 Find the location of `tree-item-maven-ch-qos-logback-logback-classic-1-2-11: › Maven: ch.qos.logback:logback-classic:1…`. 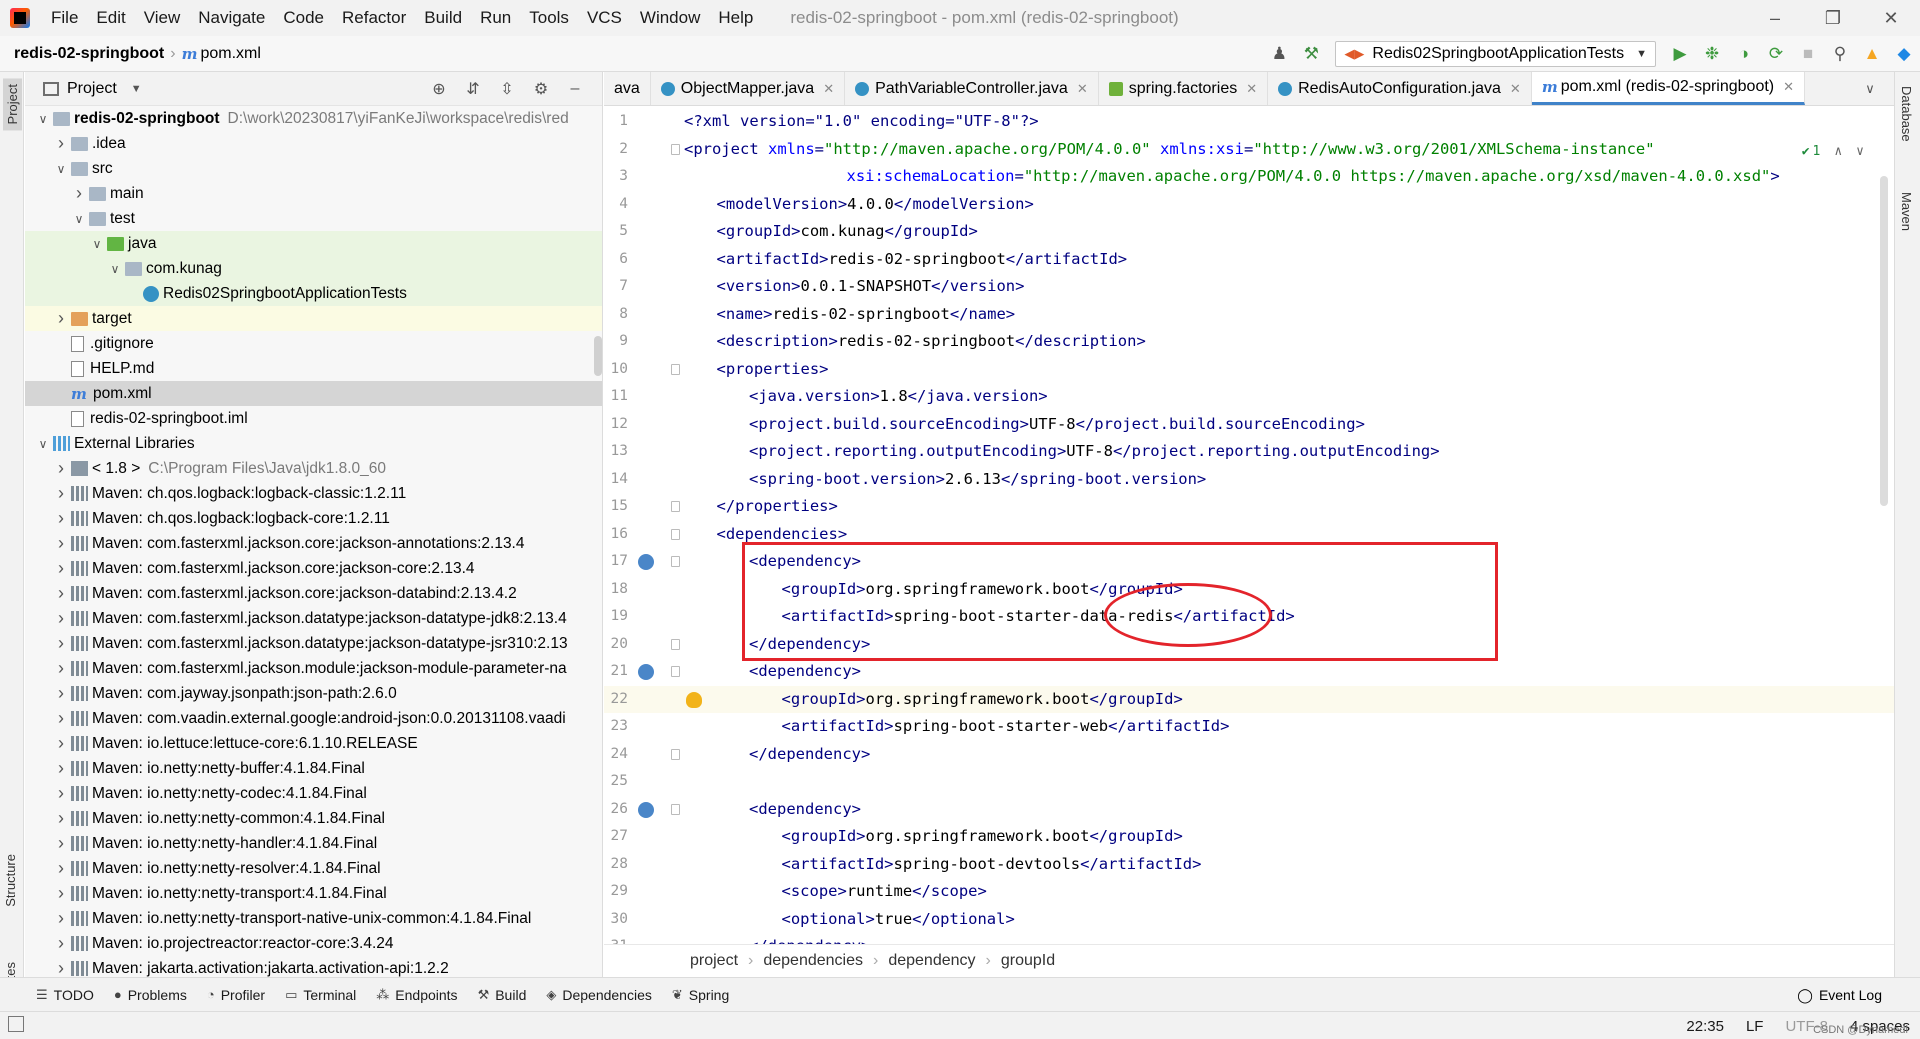

tree-item-maven-ch-qos-logback-logback-classic-1-2-11: › Maven: ch.qos.logback:logback-classic:1… is located at coordinates (313, 493).